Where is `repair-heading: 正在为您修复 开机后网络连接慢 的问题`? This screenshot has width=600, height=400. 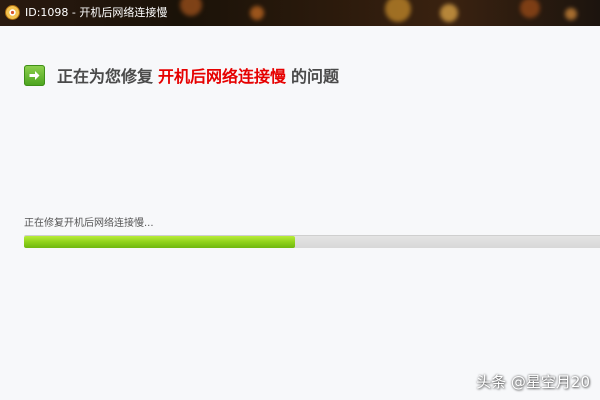 repair-heading: 正在为您修复 开机后网络连接慢 的问题 is located at coordinates (181, 75).